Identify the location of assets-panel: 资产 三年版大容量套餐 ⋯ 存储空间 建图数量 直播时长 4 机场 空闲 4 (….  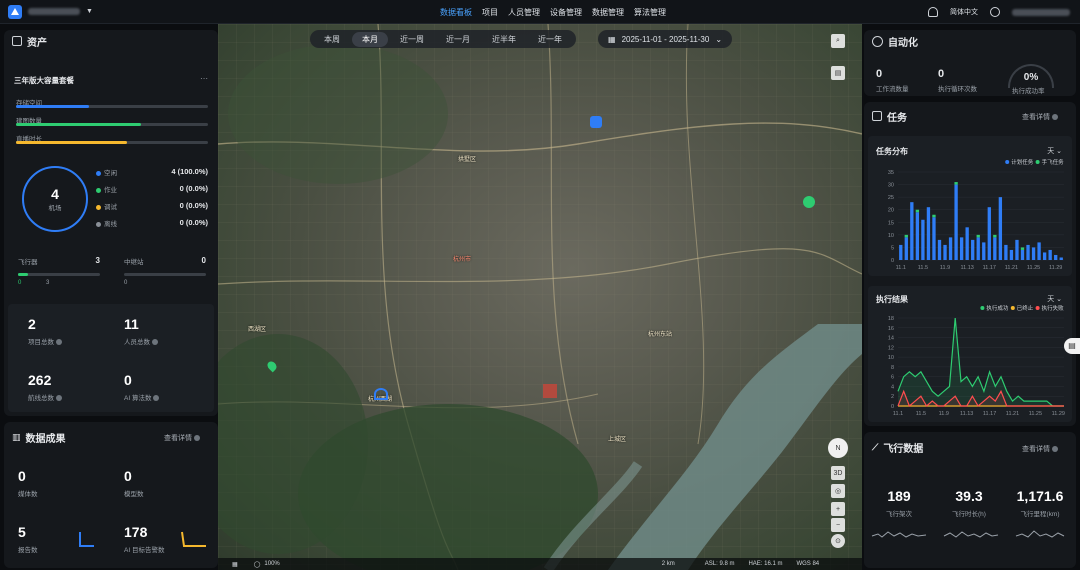
(111, 223).